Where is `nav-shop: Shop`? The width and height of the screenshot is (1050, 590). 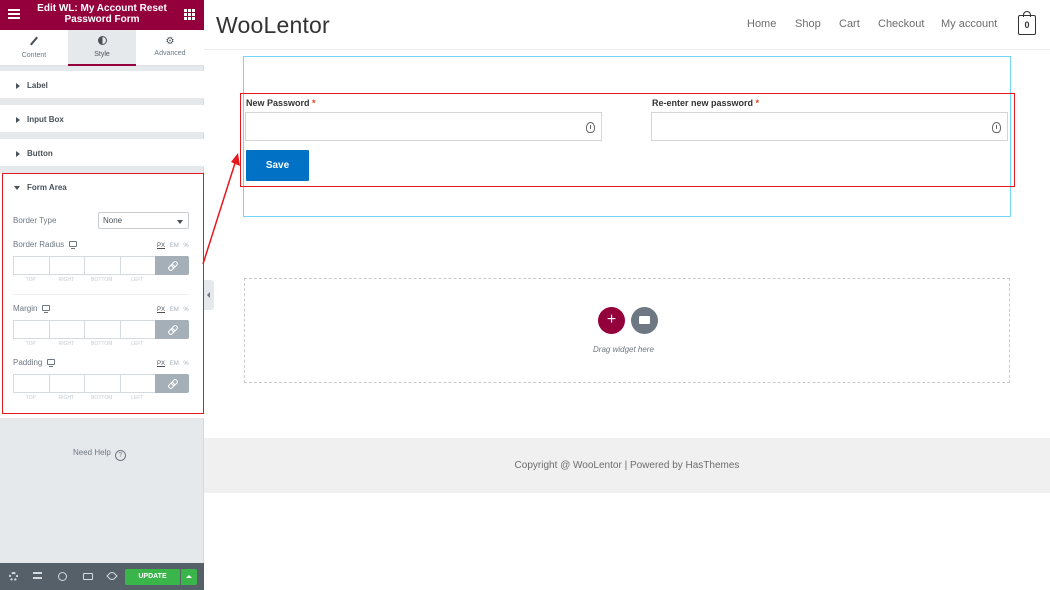 nav-shop: Shop is located at coordinates (808, 24).